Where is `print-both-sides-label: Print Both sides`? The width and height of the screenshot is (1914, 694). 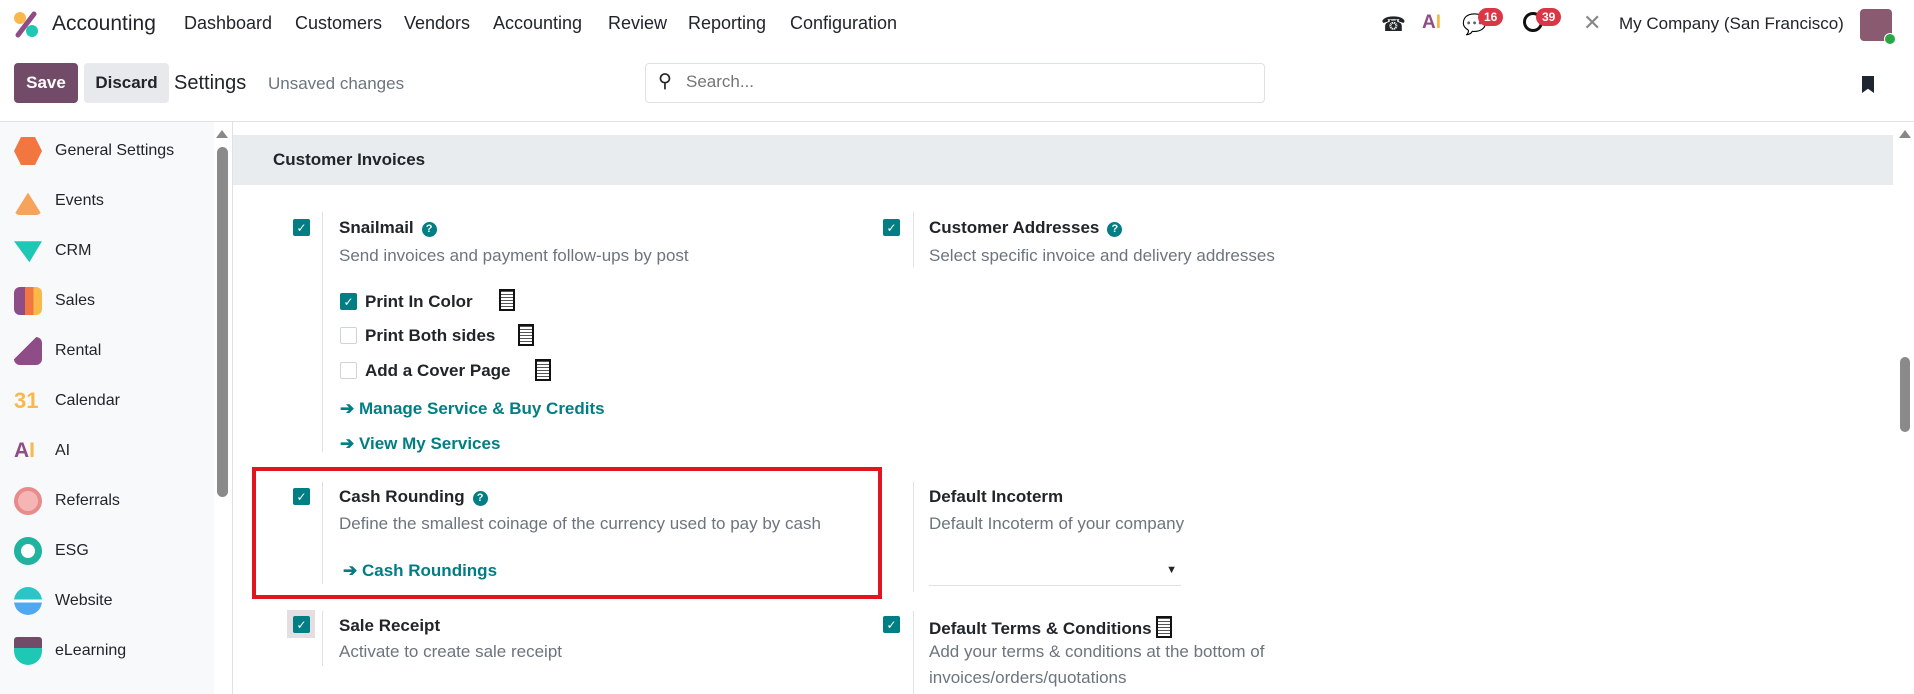 print-both-sides-label: Print Both sides is located at coordinates (430, 335).